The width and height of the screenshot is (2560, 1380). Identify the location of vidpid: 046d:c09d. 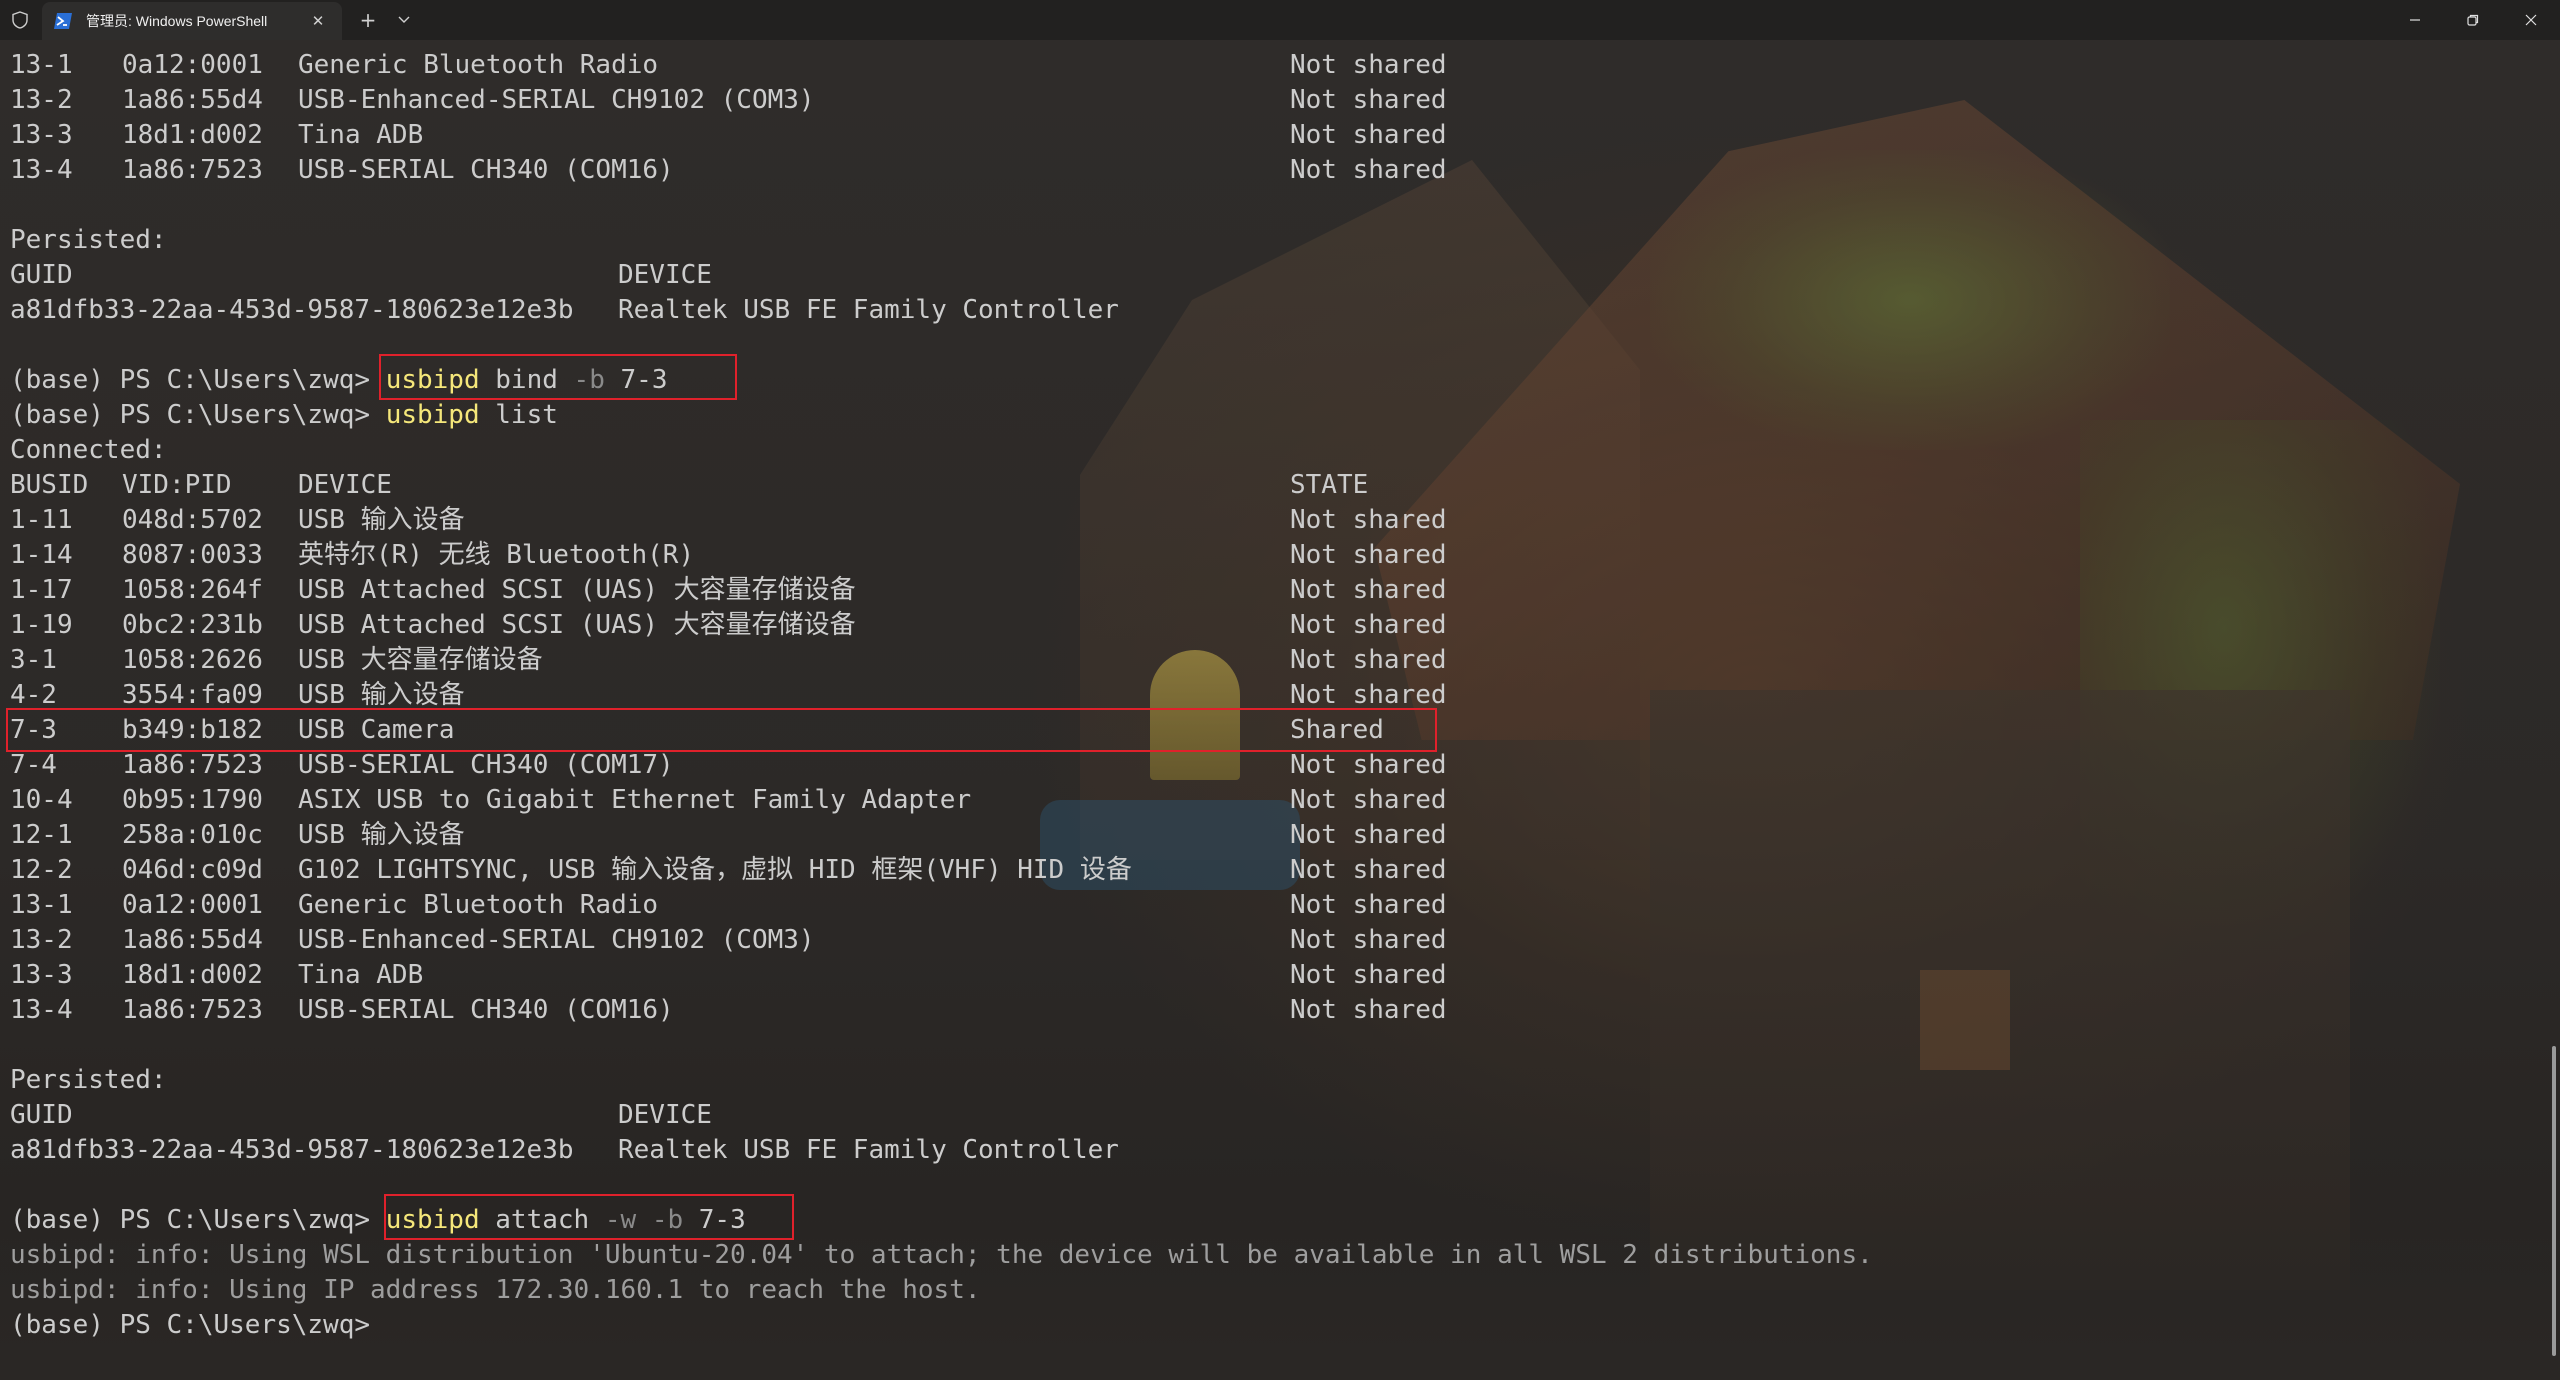
(192, 870).